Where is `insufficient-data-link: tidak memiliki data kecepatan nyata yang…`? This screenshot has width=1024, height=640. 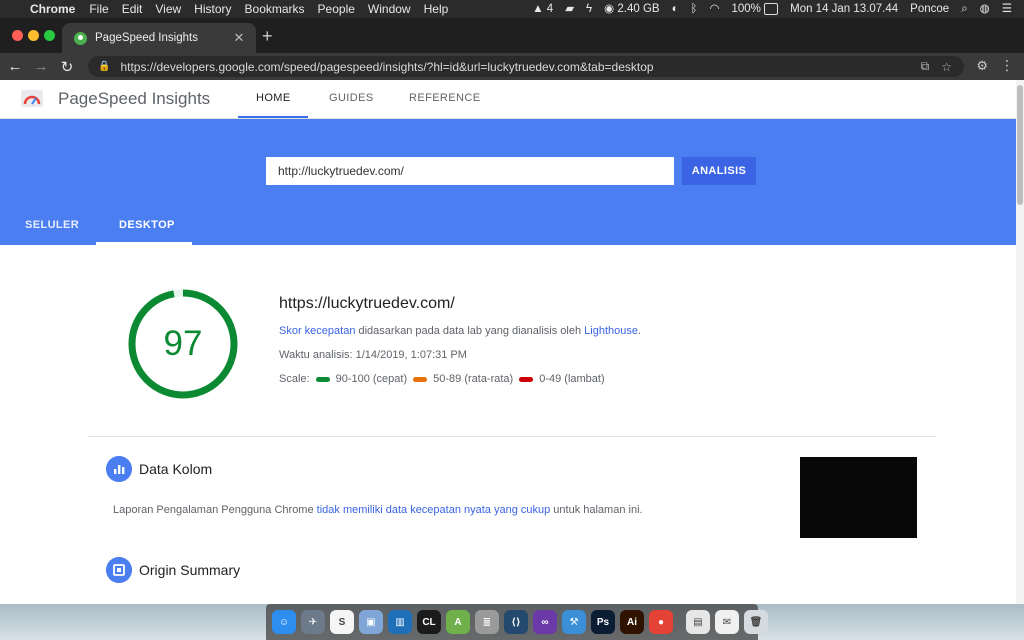
insufficient-data-link: tidak memiliki data kecepatan nyata yang… is located at coordinates (434, 510).